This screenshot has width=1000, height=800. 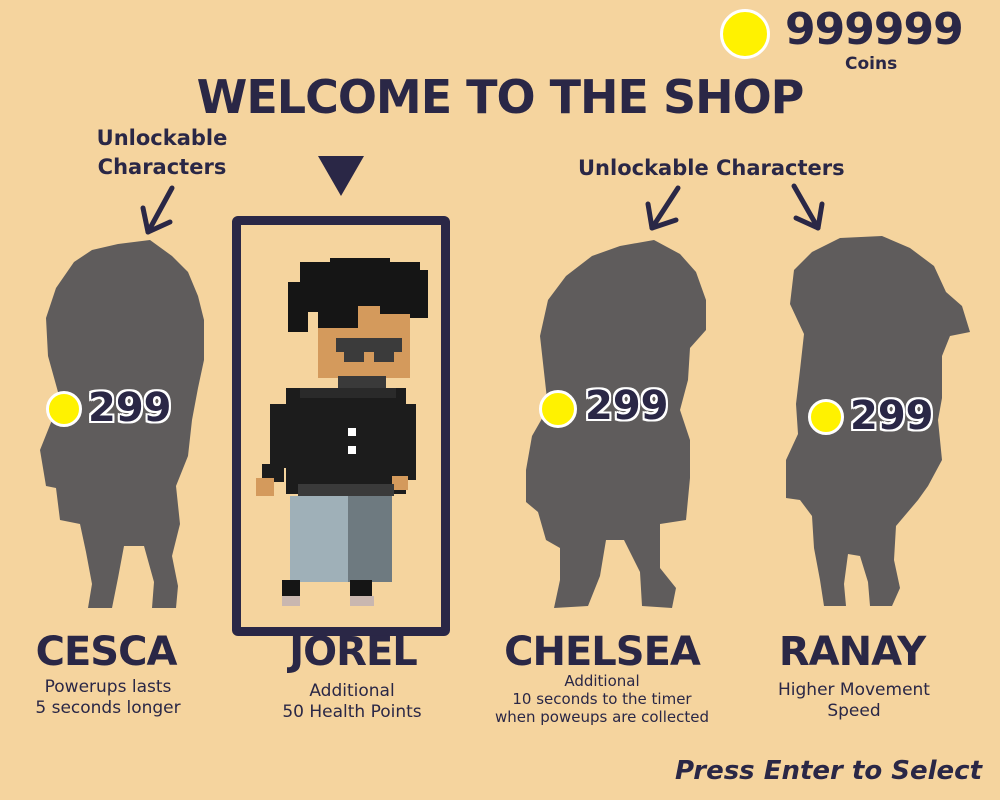 I want to click on jorel-name: JOREL, so click(x=353, y=652).